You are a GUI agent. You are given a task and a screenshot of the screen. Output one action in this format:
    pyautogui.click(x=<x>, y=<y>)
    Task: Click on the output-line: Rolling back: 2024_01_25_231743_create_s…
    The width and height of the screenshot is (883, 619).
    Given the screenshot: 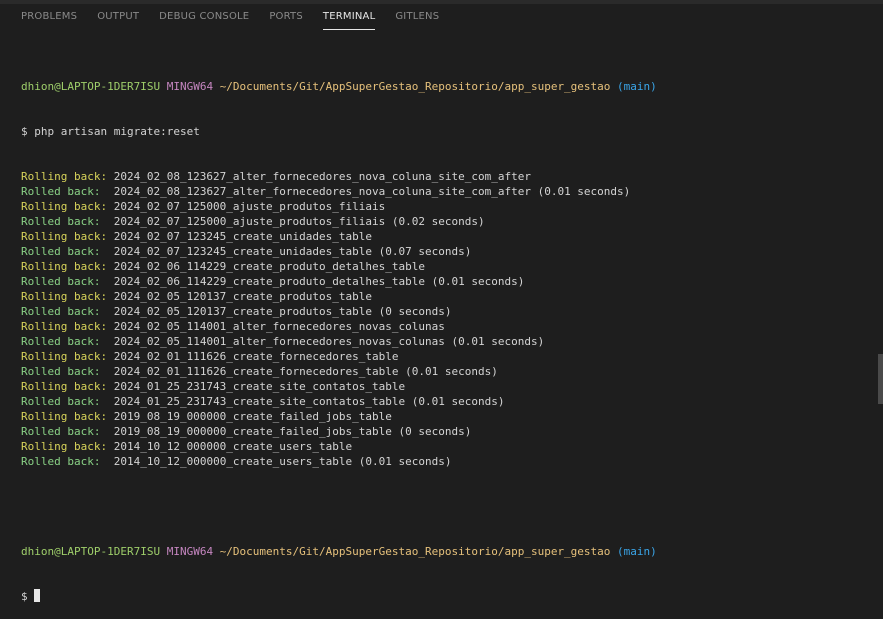 What is the action you would take?
    pyautogui.click(x=441, y=386)
    